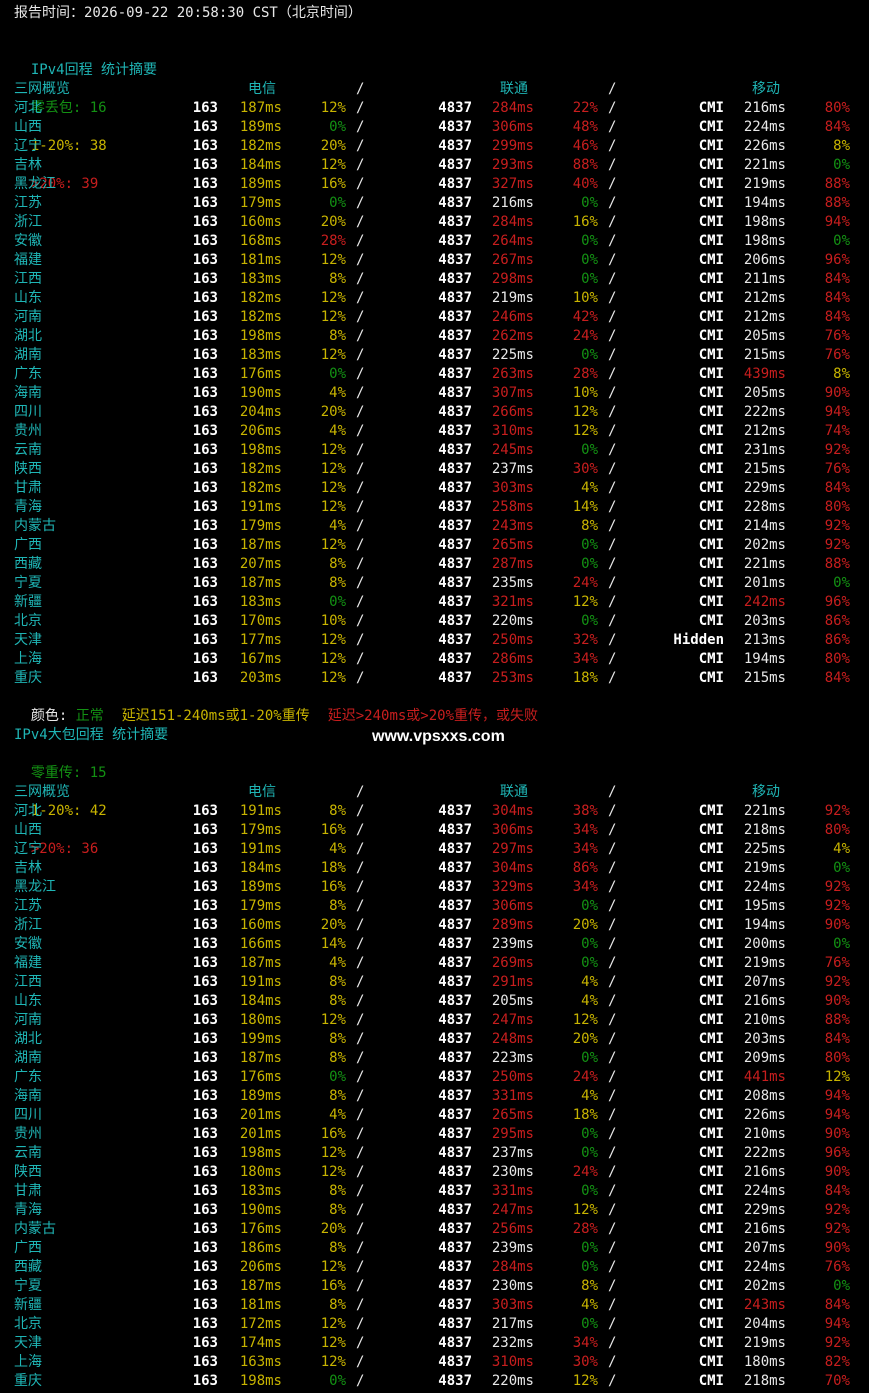 The image size is (869, 1393). What do you see at coordinates (837, 925) in the screenshot?
I see `mobile-loss: 90%` at bounding box center [837, 925].